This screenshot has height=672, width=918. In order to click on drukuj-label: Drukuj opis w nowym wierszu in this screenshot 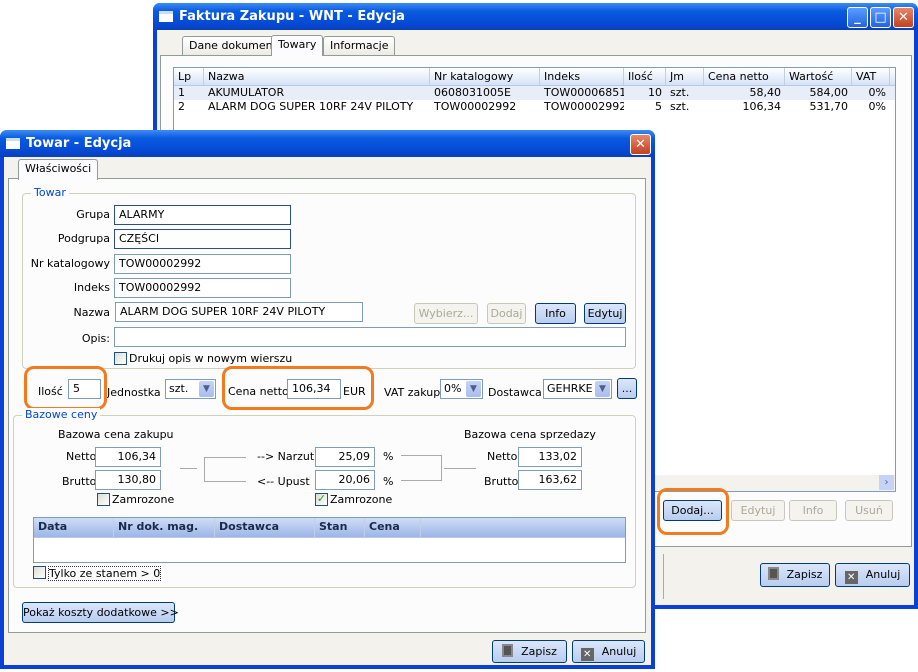, I will do `click(211, 358)`.